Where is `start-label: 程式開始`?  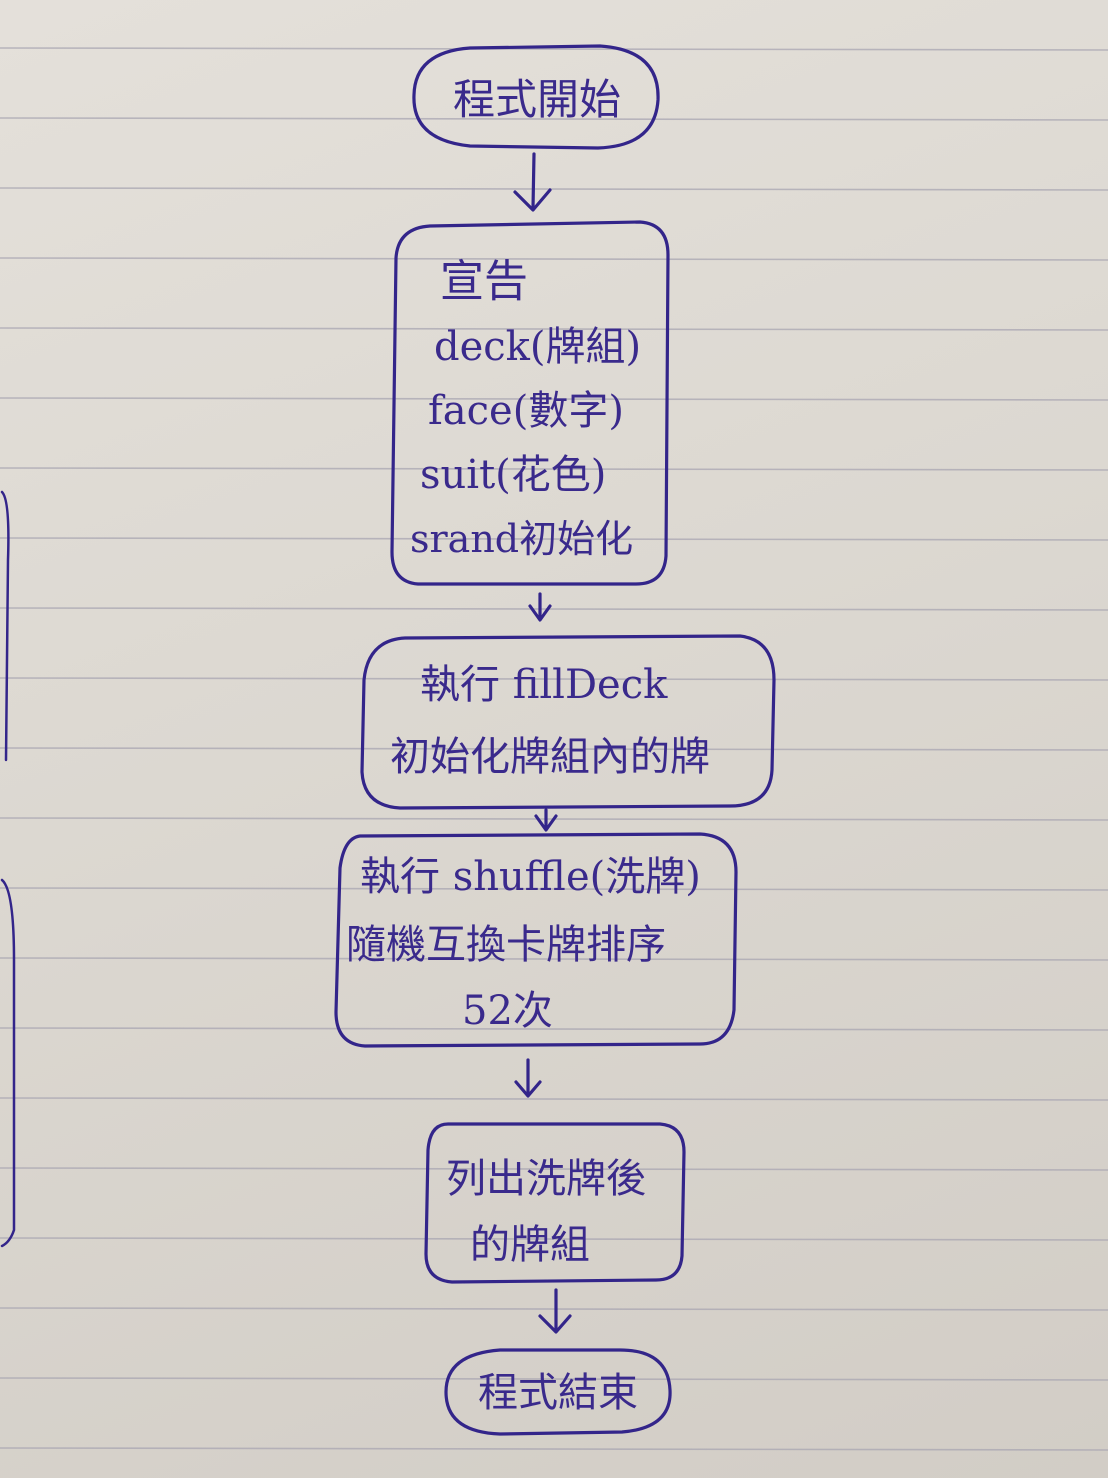
start-label: 程式開始 is located at coordinates (537, 99).